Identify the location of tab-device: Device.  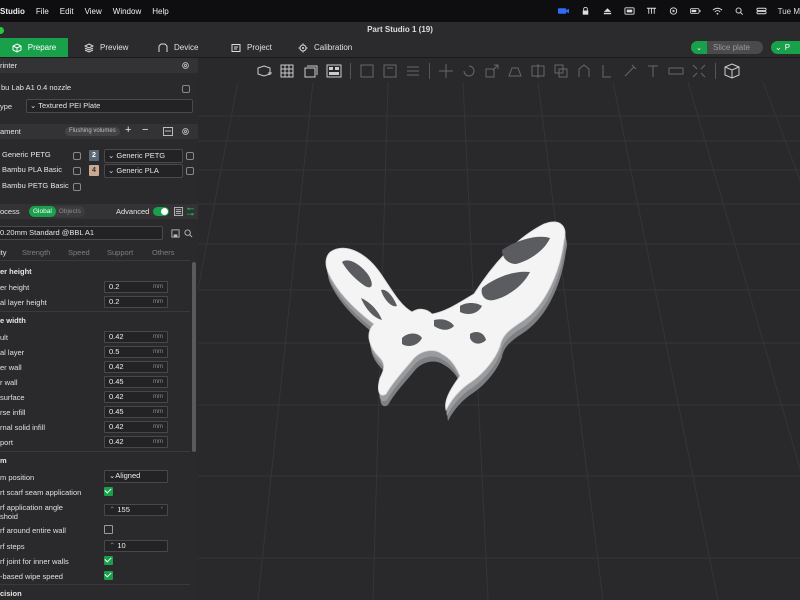
(178, 47).